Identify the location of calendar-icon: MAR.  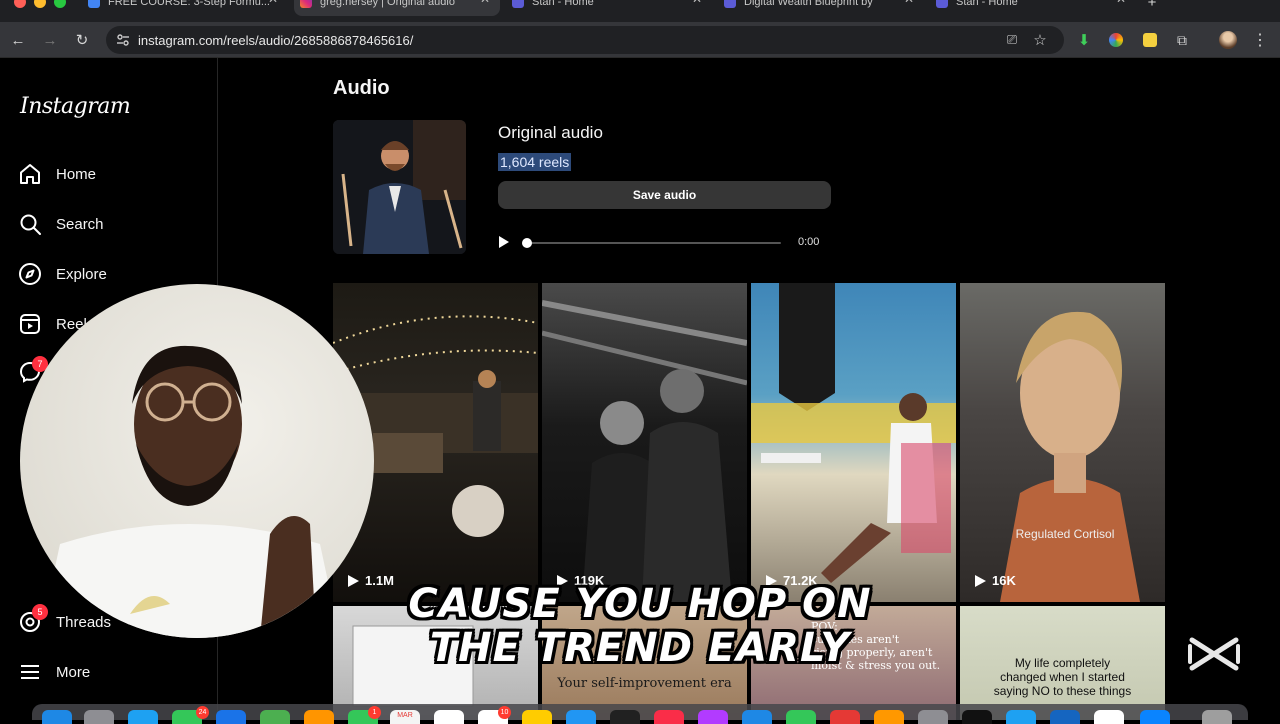
(405, 717).